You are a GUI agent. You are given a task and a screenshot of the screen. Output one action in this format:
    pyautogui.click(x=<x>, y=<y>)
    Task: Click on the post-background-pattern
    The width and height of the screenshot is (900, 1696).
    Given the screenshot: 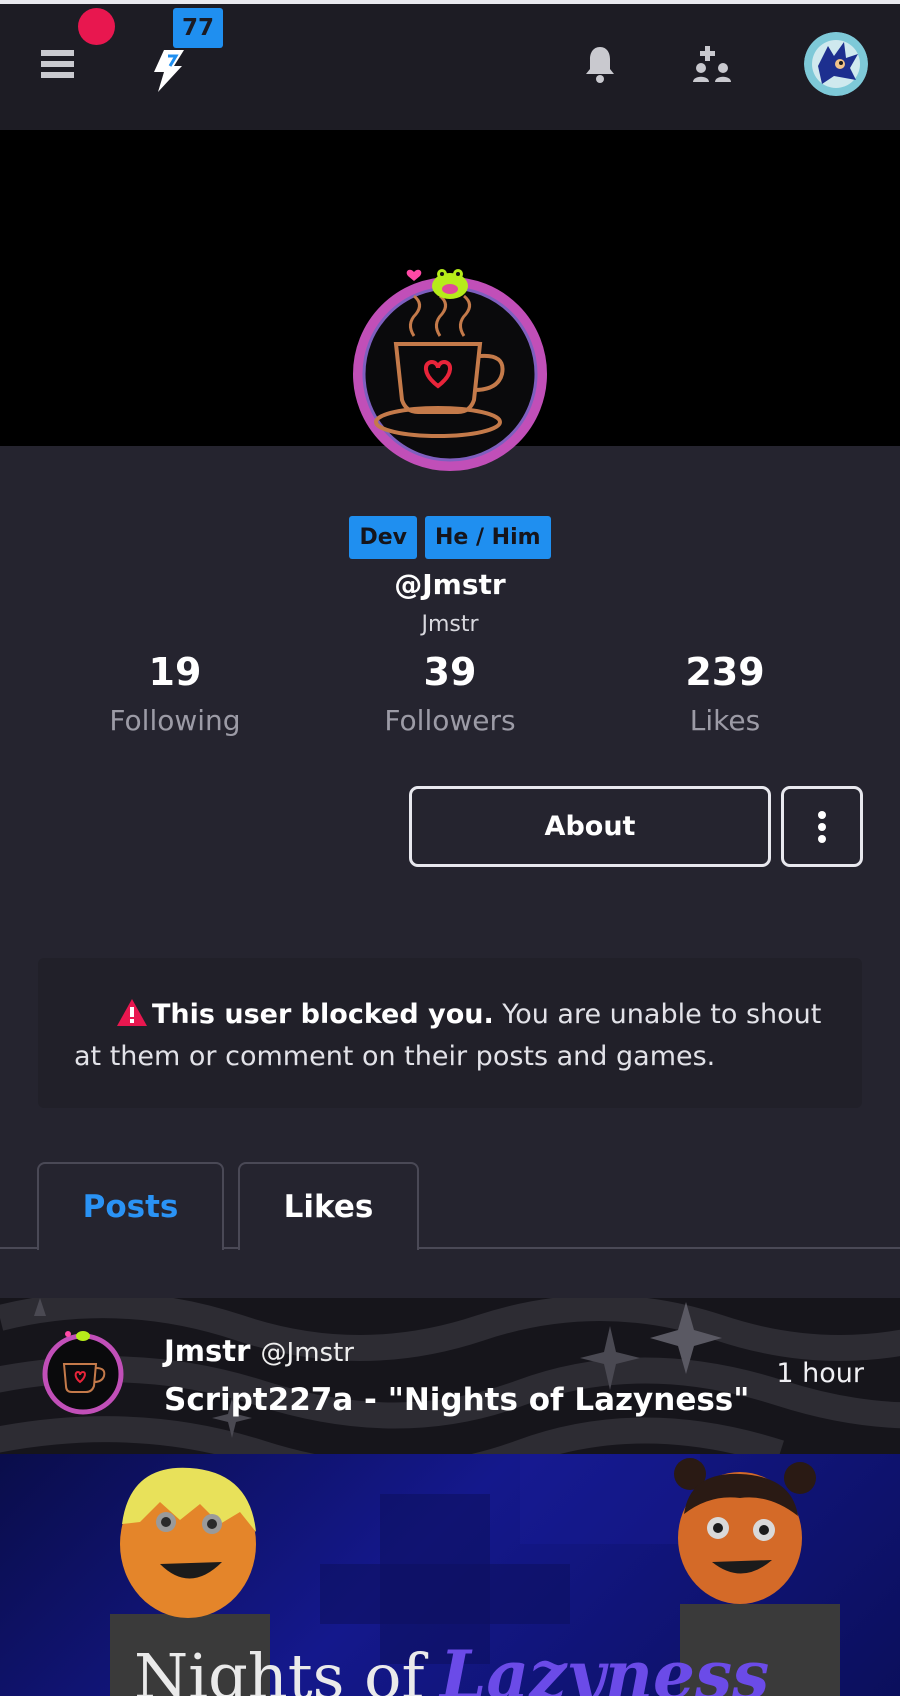 What is the action you would take?
    pyautogui.click(x=450, y=1376)
    